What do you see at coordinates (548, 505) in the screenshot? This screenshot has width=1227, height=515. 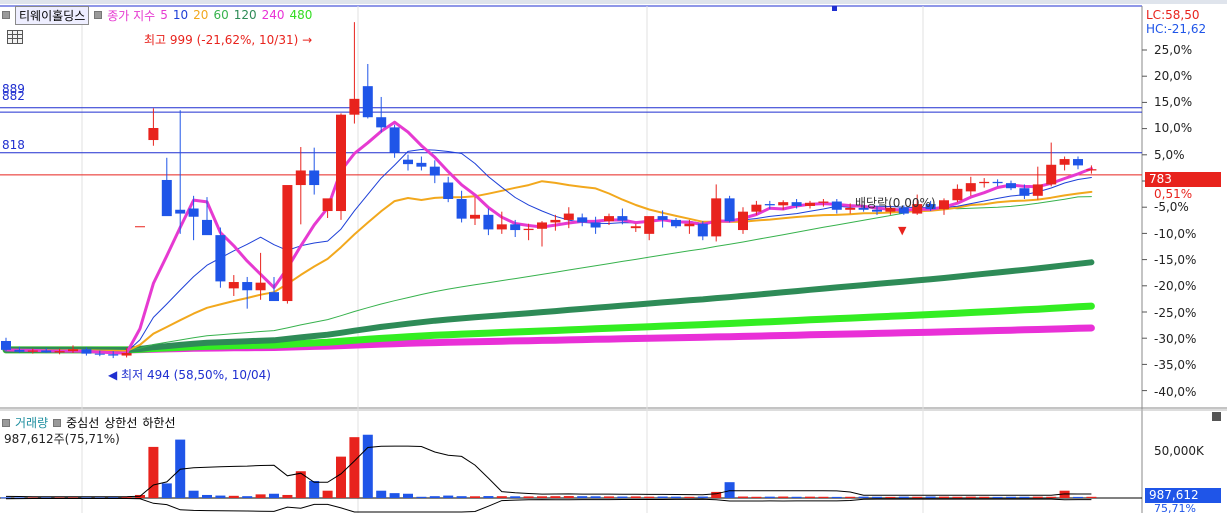 I see `lower-band-line` at bounding box center [548, 505].